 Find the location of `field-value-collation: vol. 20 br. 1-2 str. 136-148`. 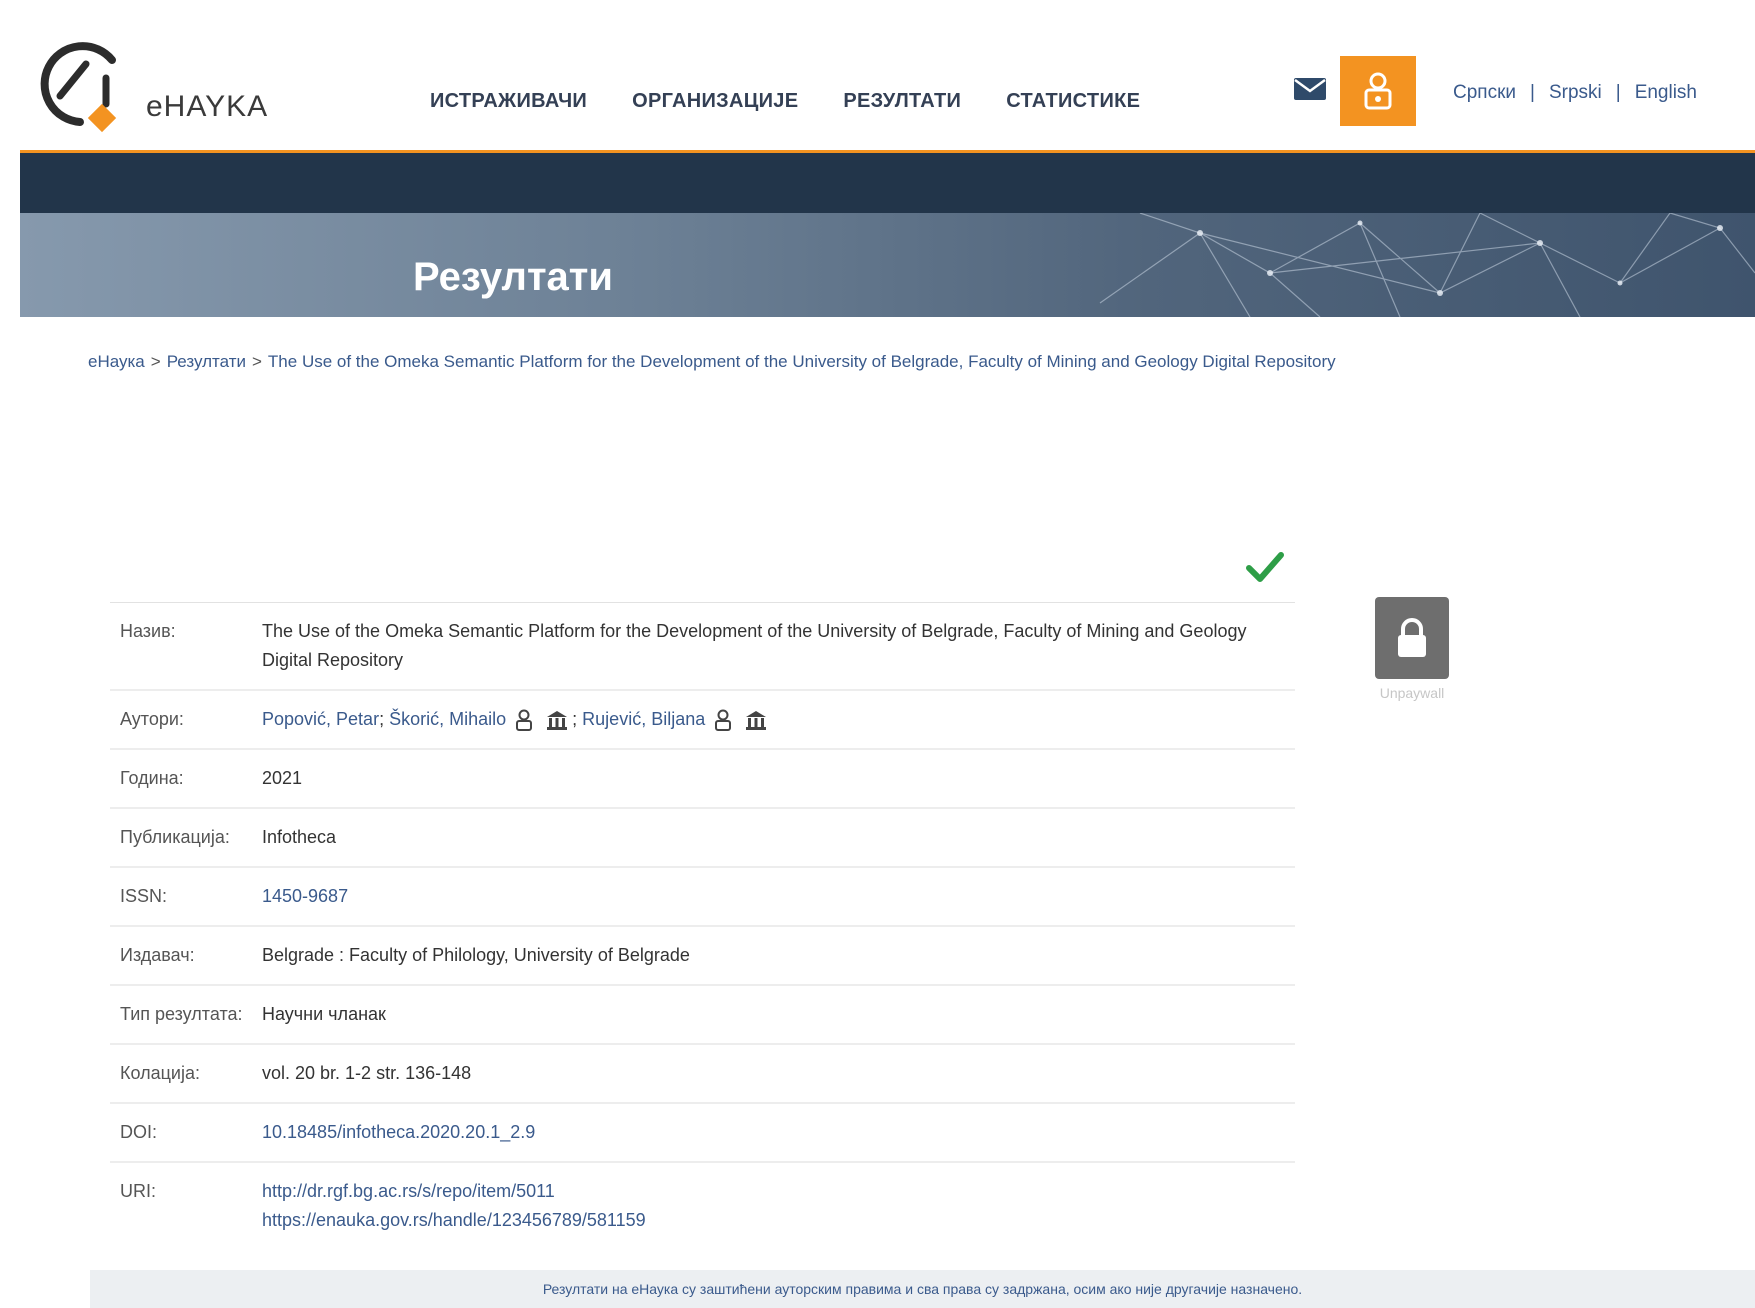

field-value-collation: vol. 20 br. 1-2 str. 136-148 is located at coordinates (367, 1073).